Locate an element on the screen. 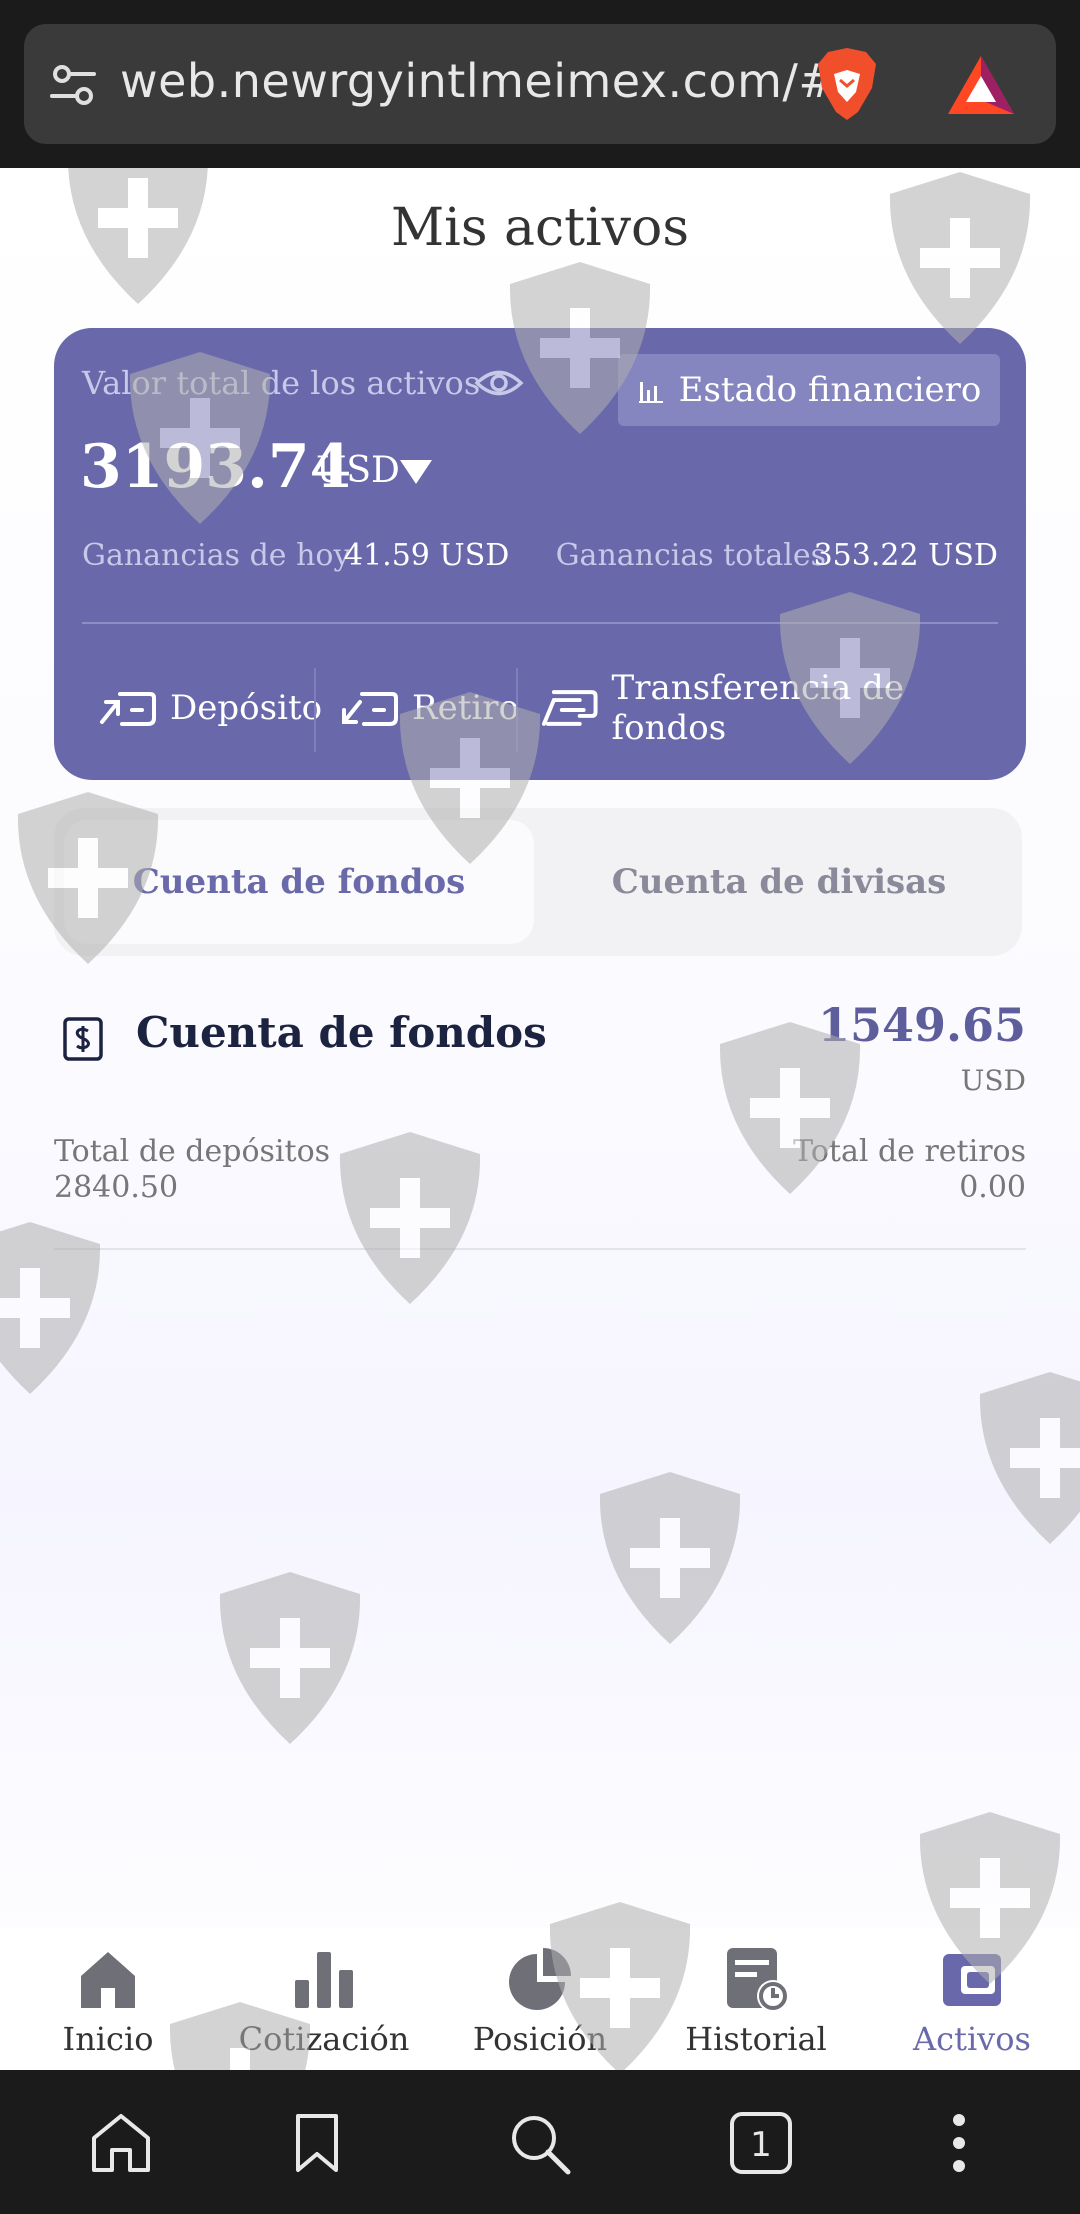 The width and height of the screenshot is (1080, 2214). tabs-switcher-button: 1 is located at coordinates (761, 2143).